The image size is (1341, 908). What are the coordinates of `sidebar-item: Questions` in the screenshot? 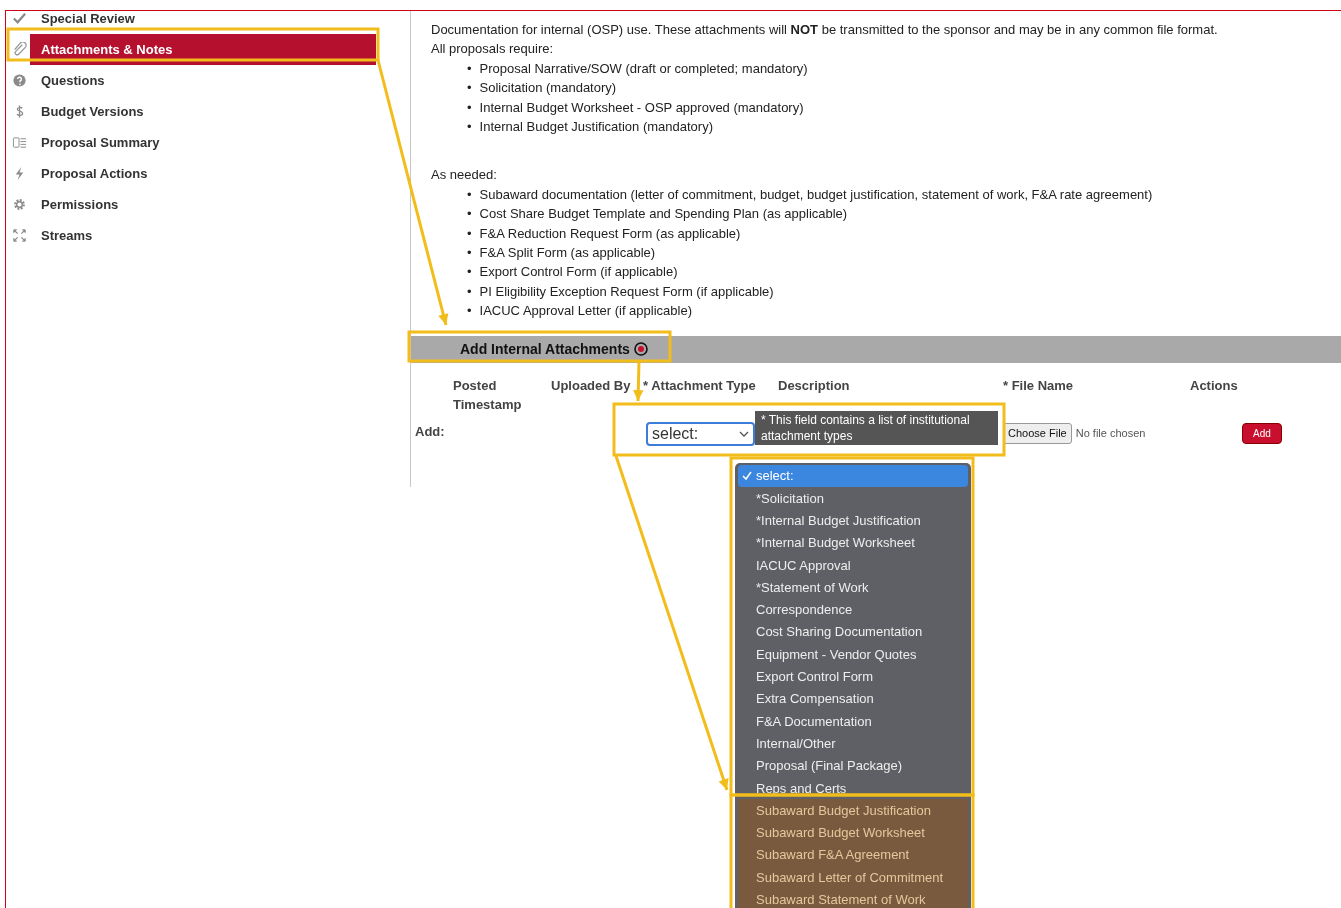 It's located at (192, 80).